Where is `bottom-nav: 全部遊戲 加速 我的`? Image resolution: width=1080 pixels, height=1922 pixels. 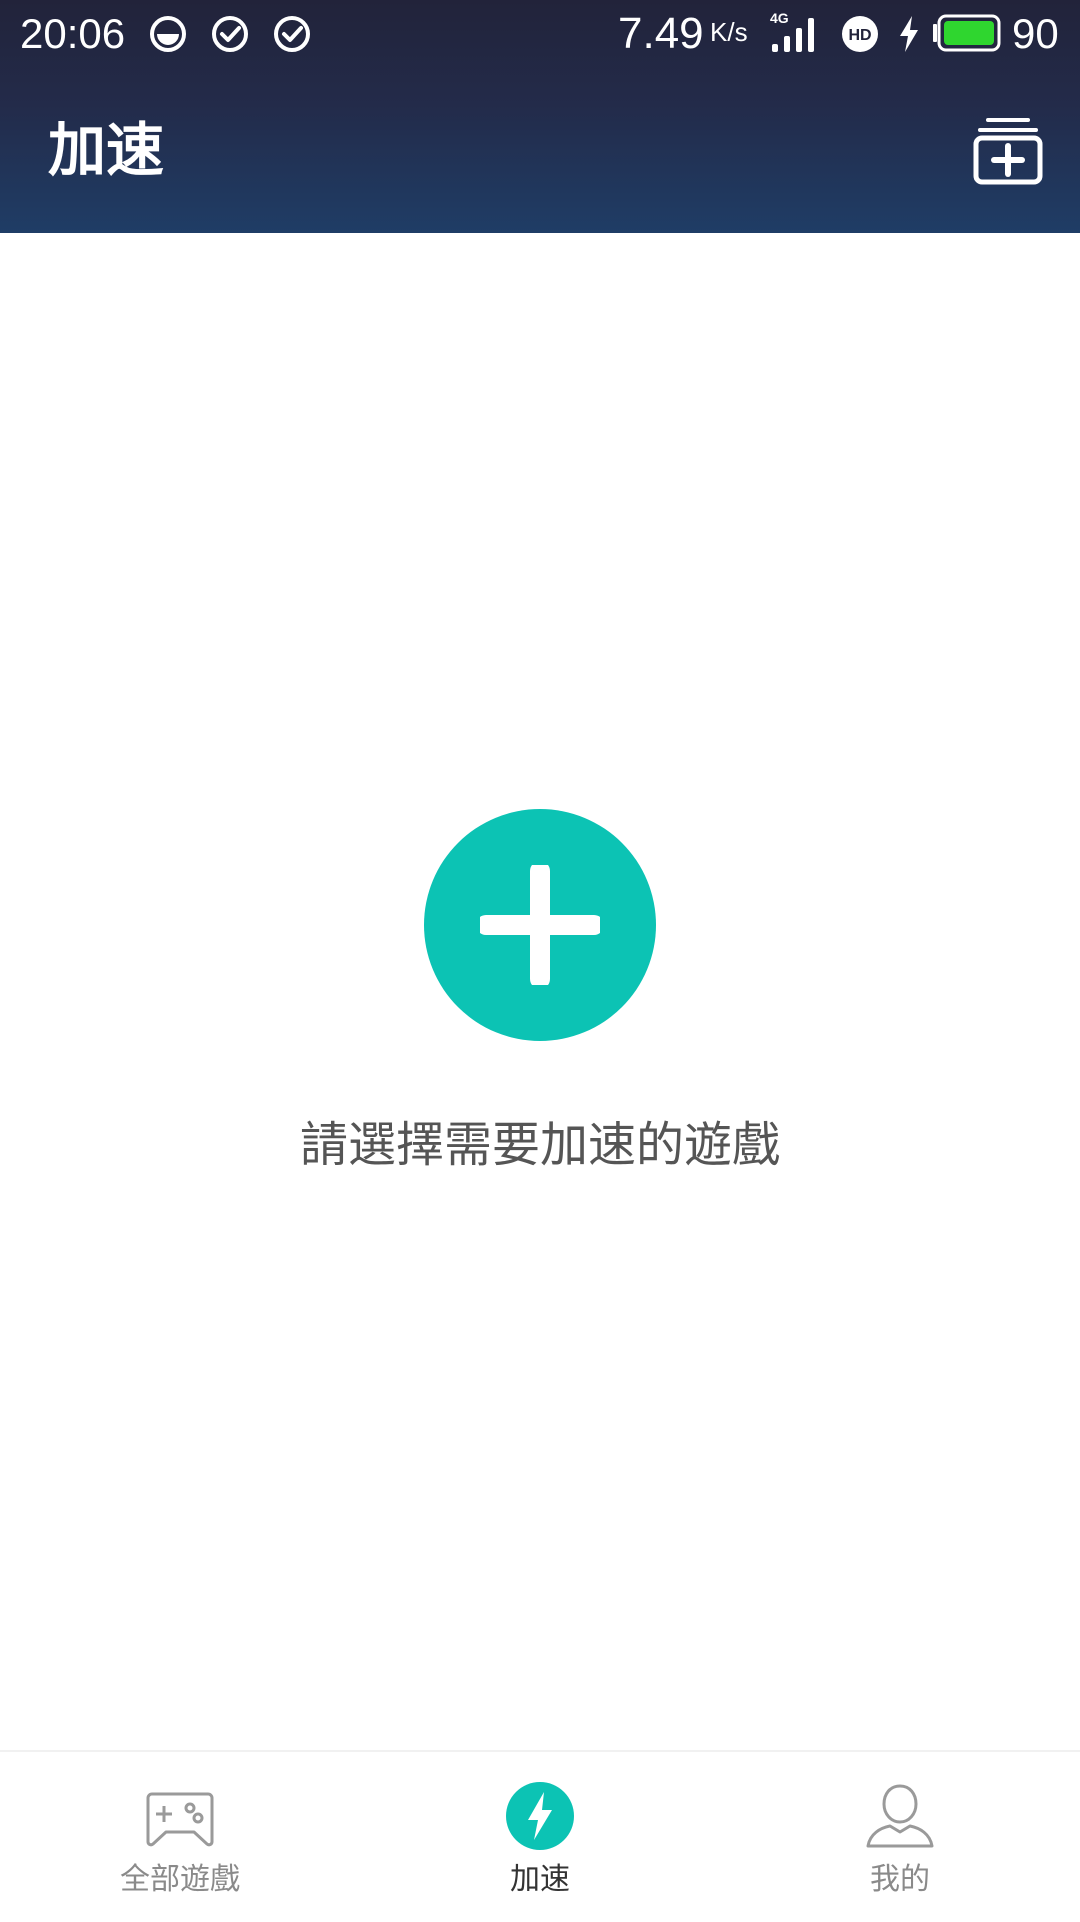 bottom-nav: 全部遊戲 加速 我的 is located at coordinates (540, 1836).